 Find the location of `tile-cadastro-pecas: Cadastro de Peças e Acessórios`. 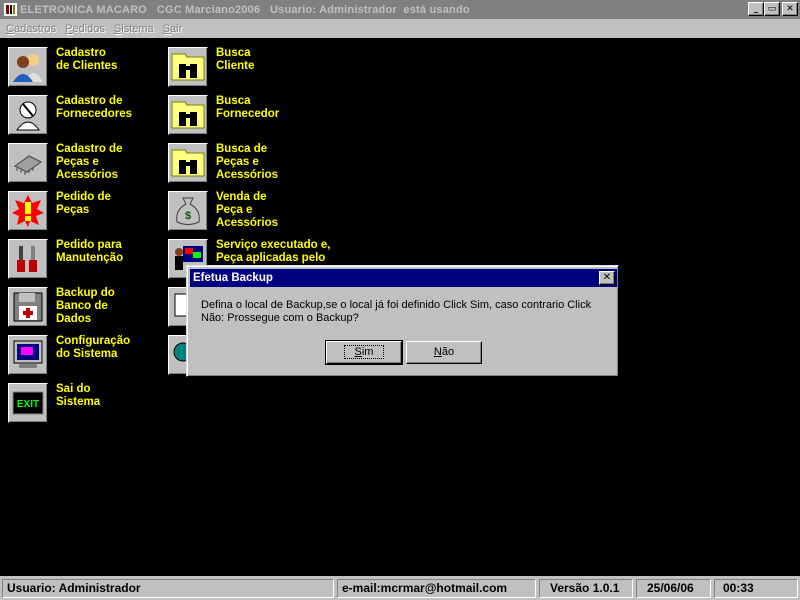

tile-cadastro-pecas: Cadastro de Peças e Acessórios is located at coordinates (83, 164).